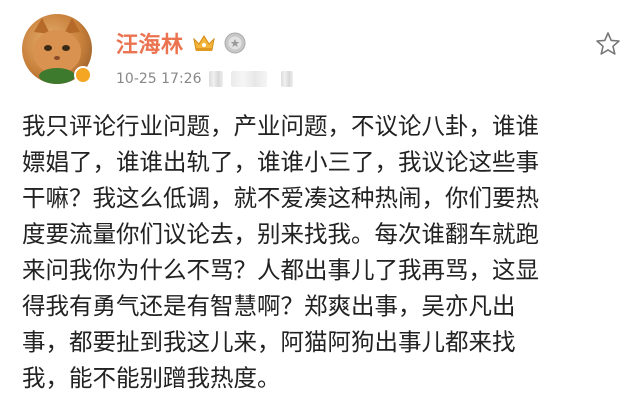 The image size is (640, 413). What do you see at coordinates (203, 43) in the screenshot?
I see `crown-icon` at bounding box center [203, 43].